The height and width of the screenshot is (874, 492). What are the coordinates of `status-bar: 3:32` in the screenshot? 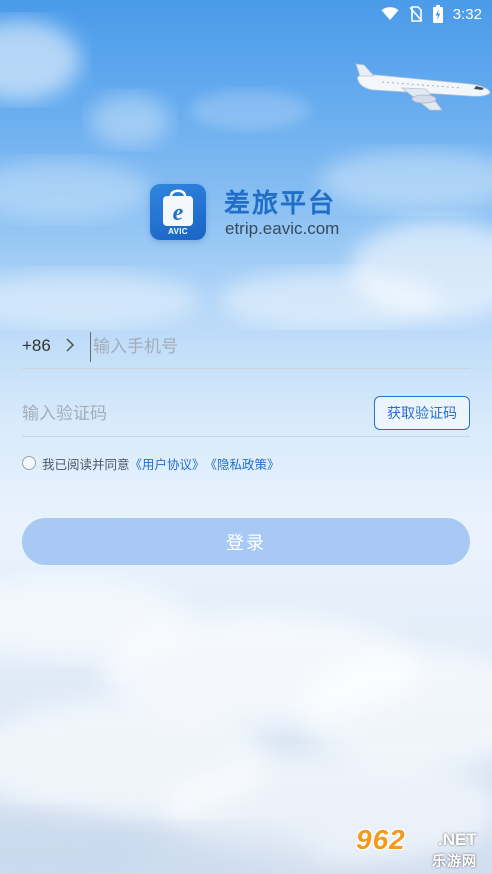 It's located at (246, 14).